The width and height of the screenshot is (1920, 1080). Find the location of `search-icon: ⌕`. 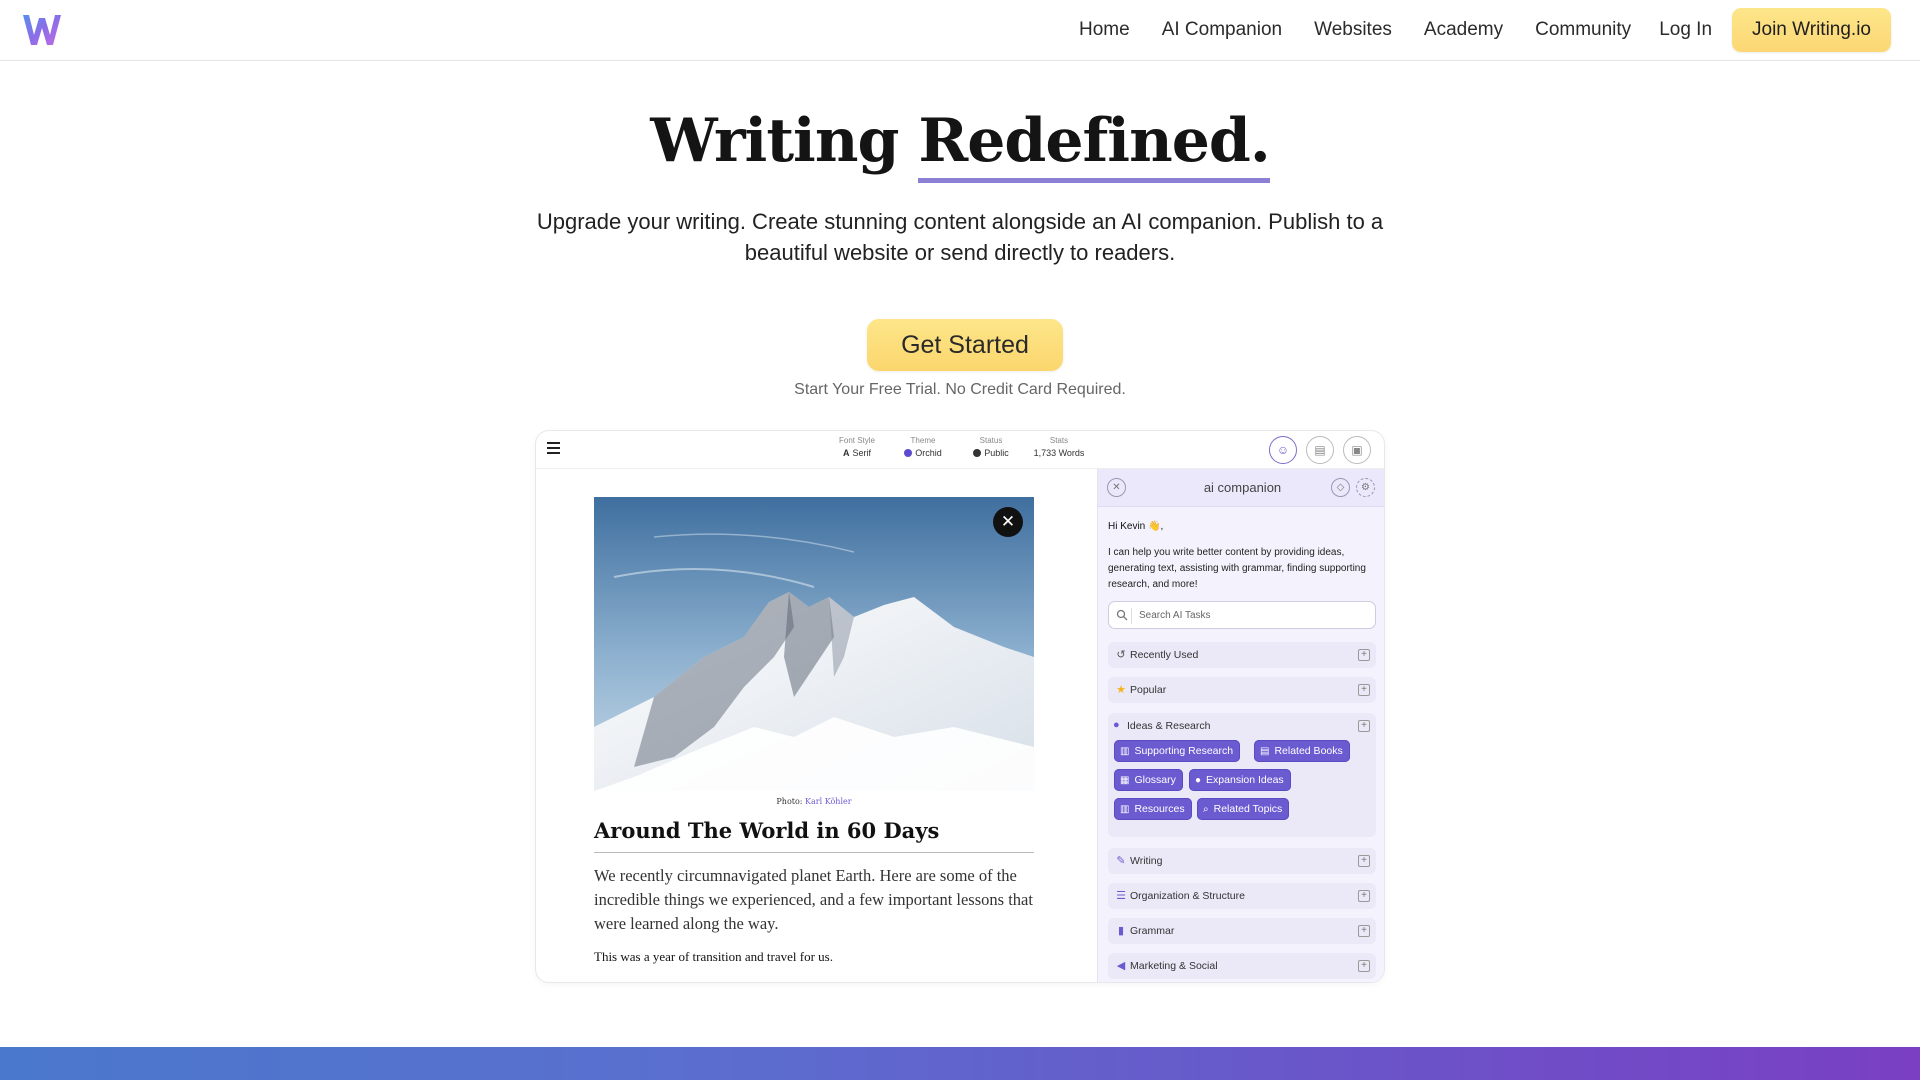

search-icon: ⌕ is located at coordinates (1206, 809).